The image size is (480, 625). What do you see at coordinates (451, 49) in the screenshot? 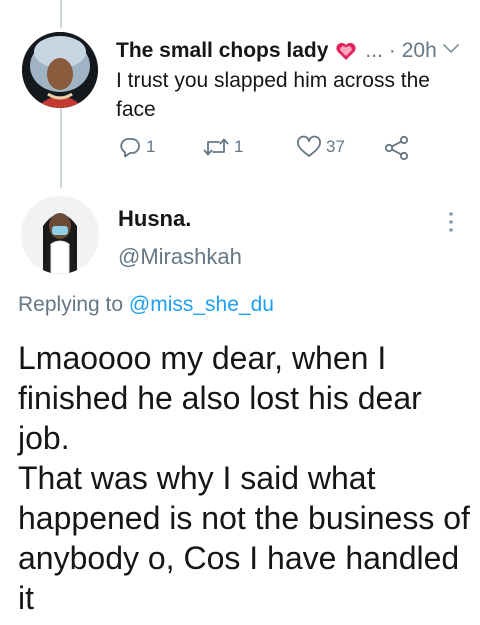
I see `chevron-down-icon` at bounding box center [451, 49].